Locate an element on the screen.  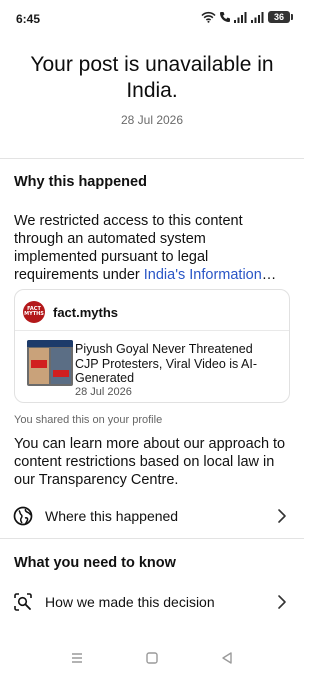
scan-search-icon is located at coordinates (23, 602).